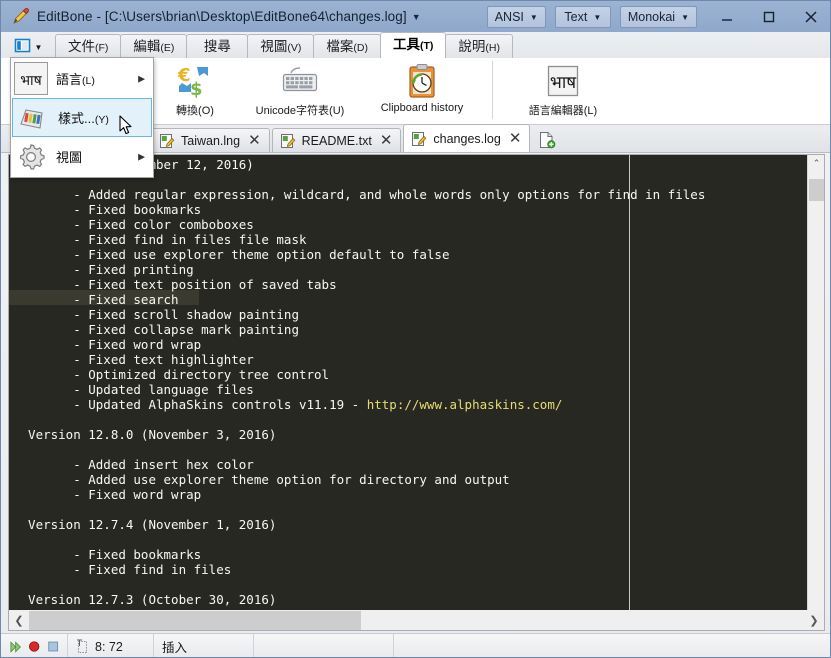  I want to click on theme-combo-label: Monokai, so click(651, 16).